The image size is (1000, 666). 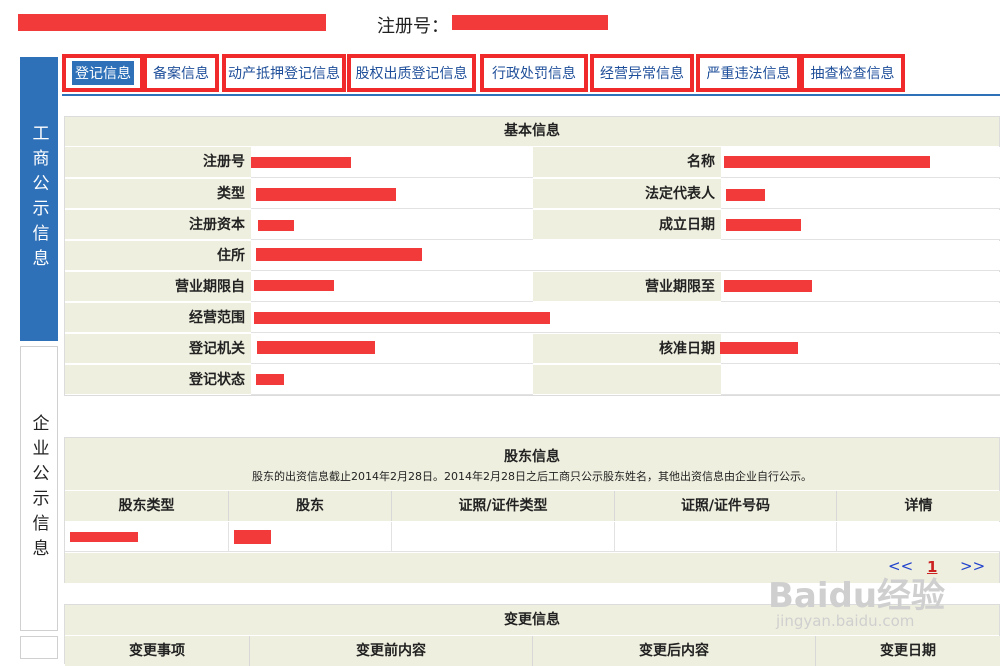 What do you see at coordinates (627, 349) in the screenshot?
I see `label-approval-date: 核准日期` at bounding box center [627, 349].